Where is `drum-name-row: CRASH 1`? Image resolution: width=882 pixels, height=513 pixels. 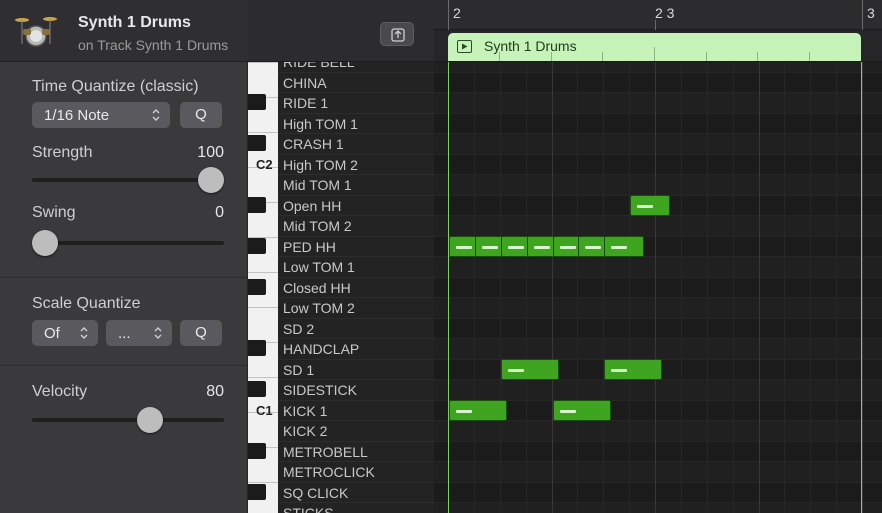
drum-name-row: CRASH 1 is located at coordinates (356, 143).